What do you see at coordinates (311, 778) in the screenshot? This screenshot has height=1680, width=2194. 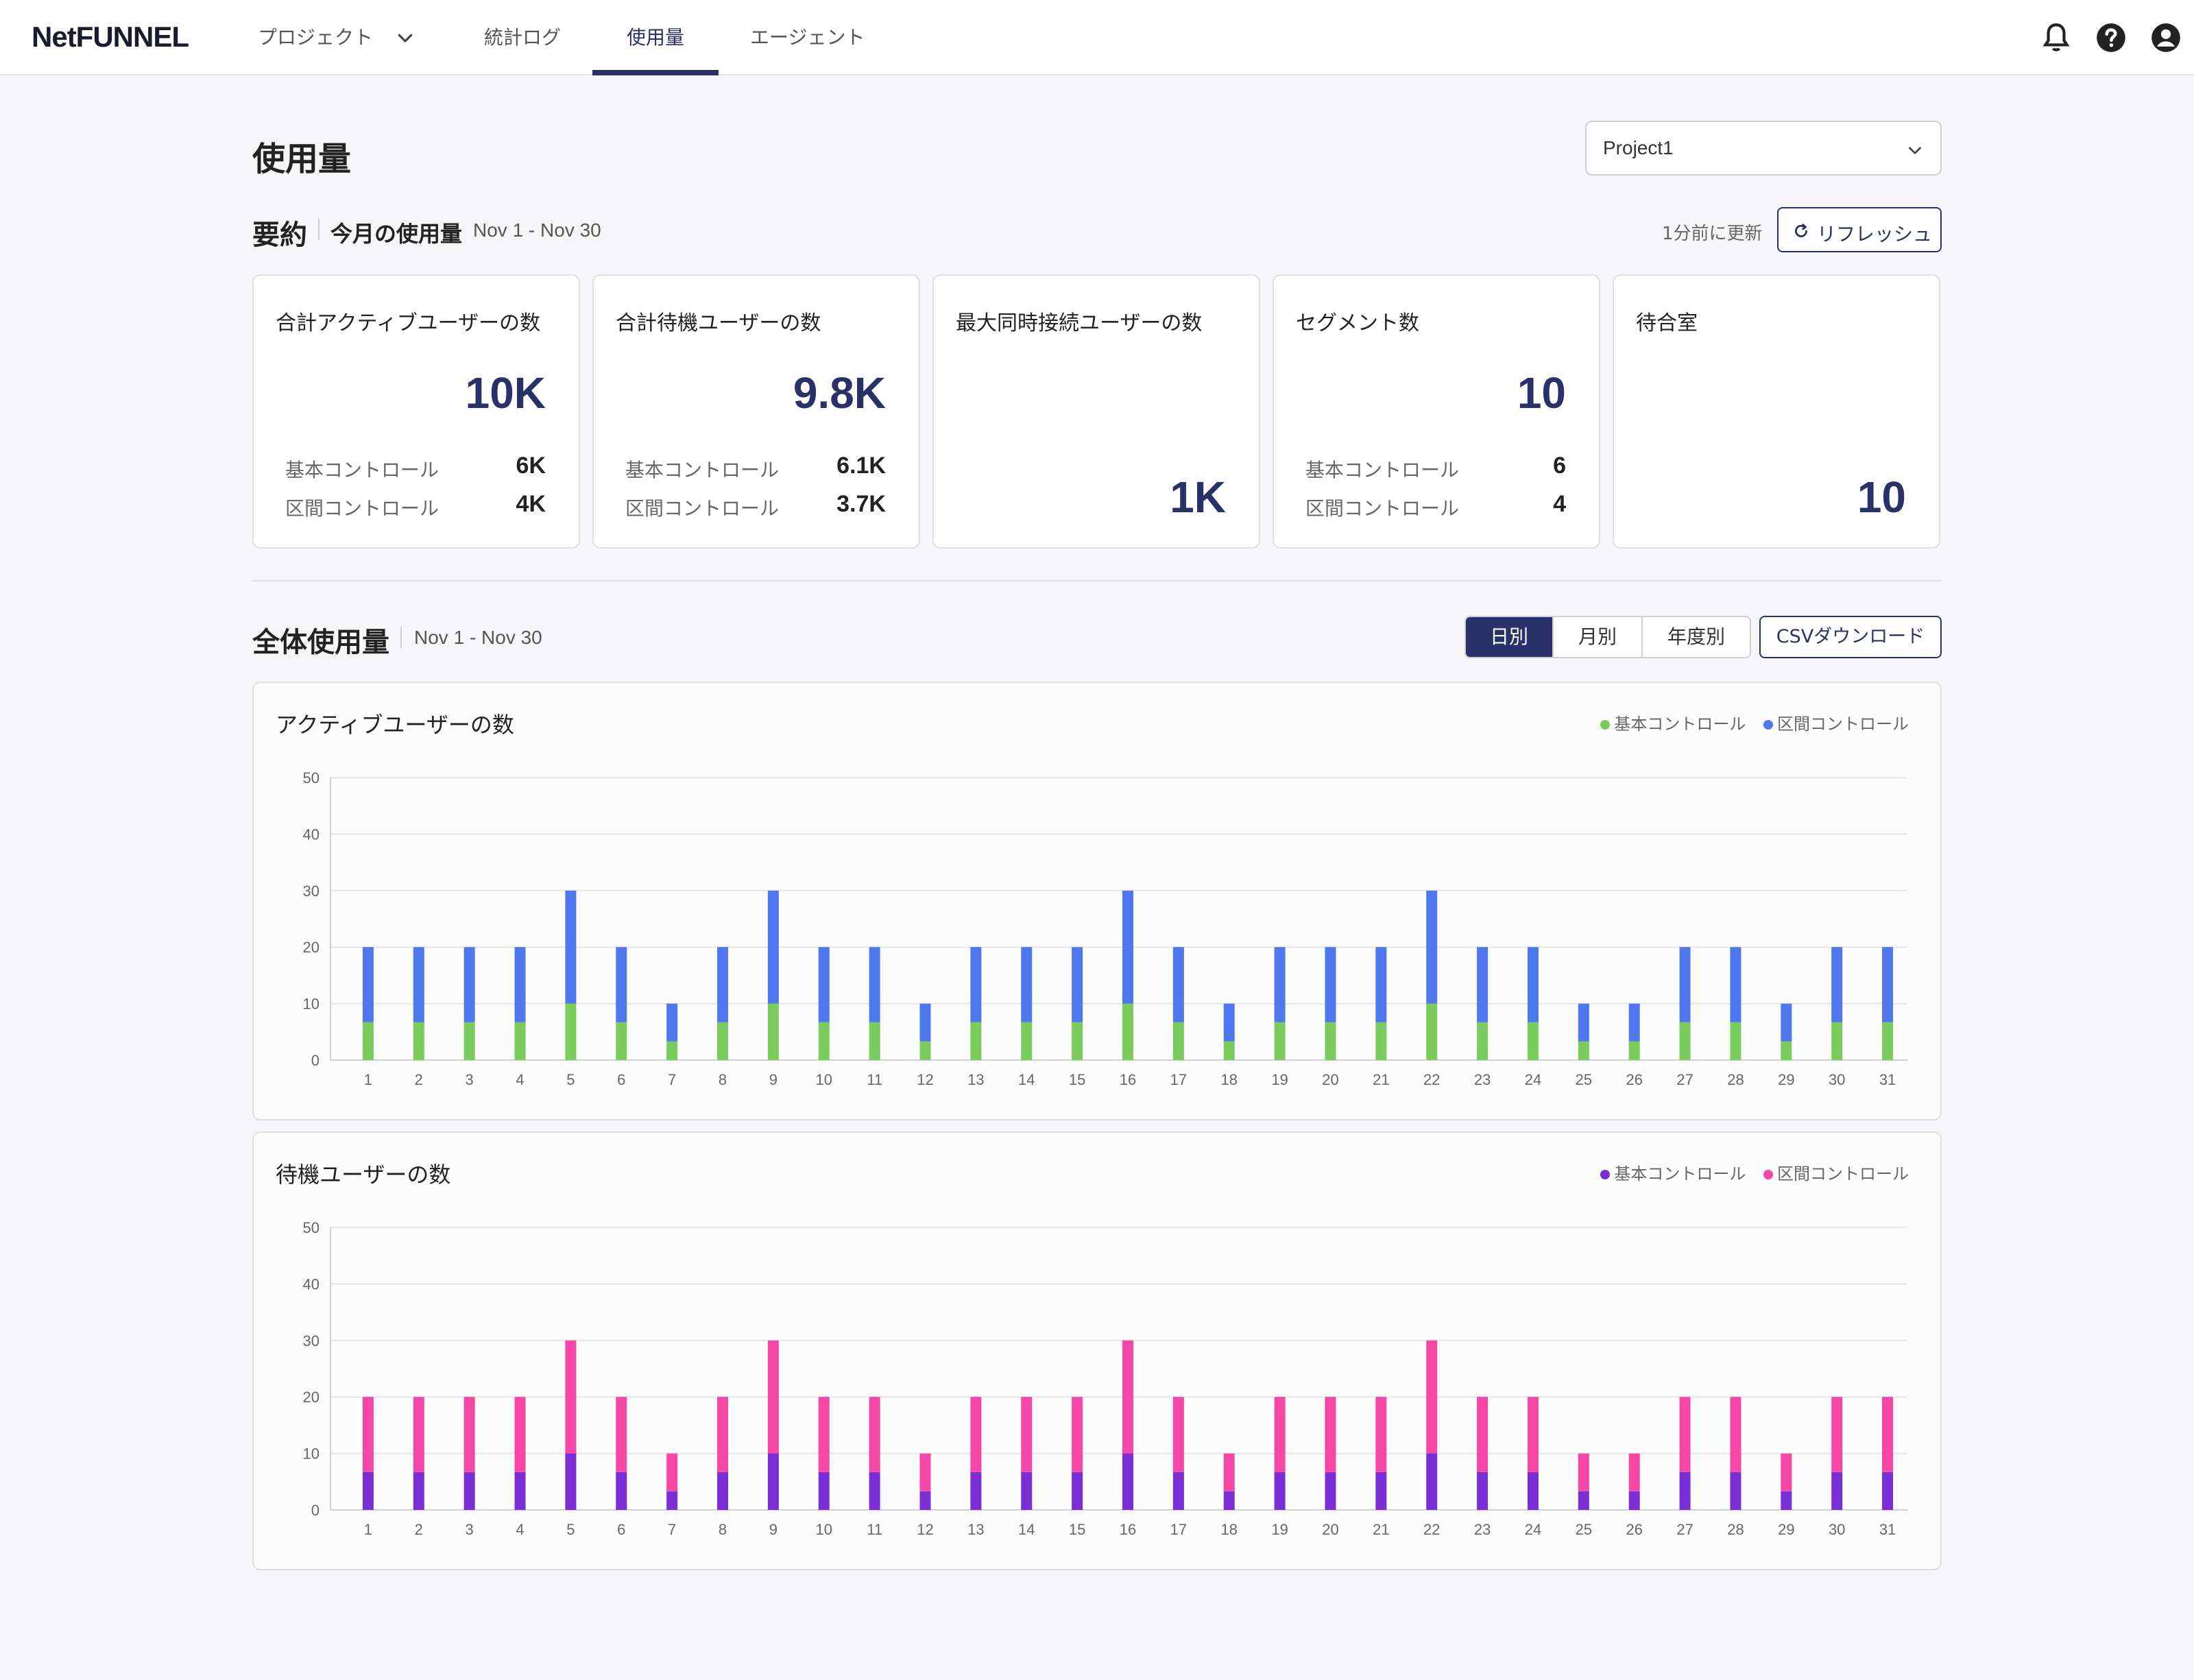 I see `y-tick-label: 50` at bounding box center [311, 778].